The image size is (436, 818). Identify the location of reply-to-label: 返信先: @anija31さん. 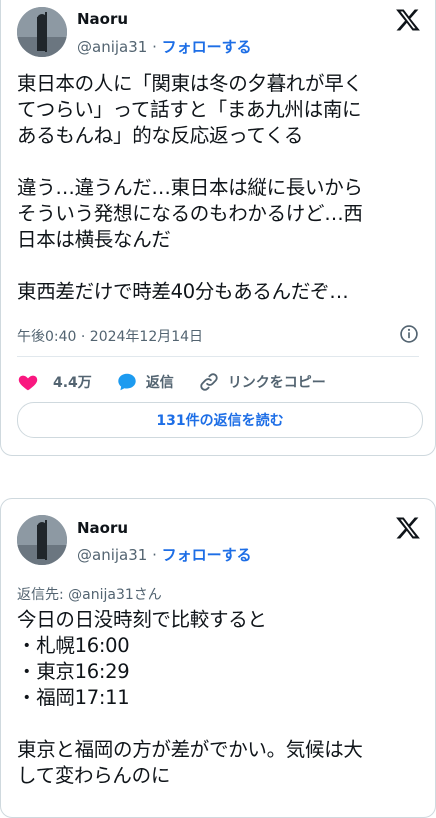
(89, 594).